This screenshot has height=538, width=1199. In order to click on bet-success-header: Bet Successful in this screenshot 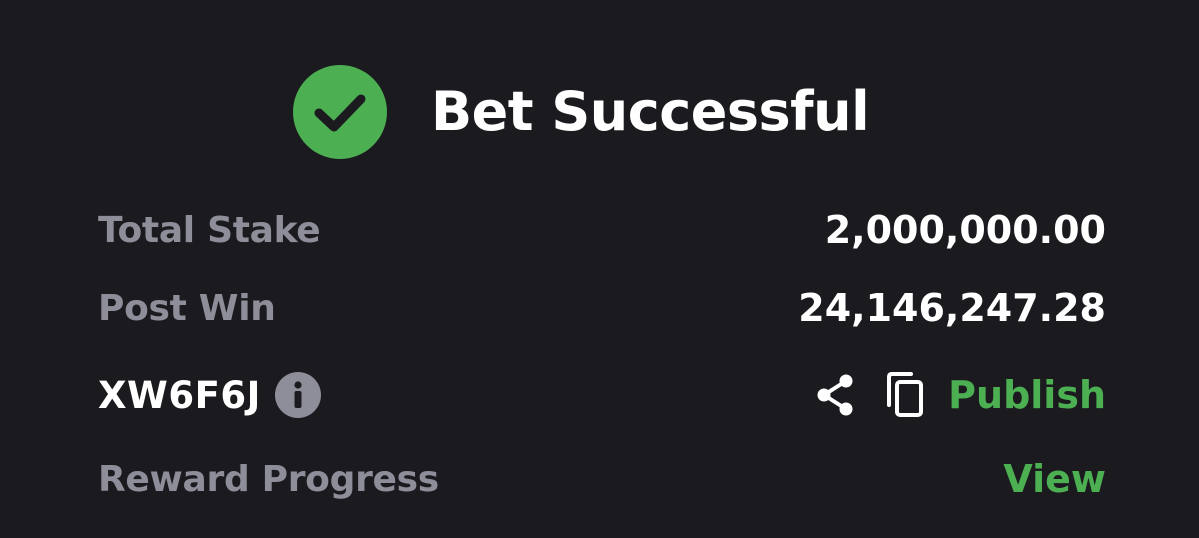, I will do `click(581, 112)`.